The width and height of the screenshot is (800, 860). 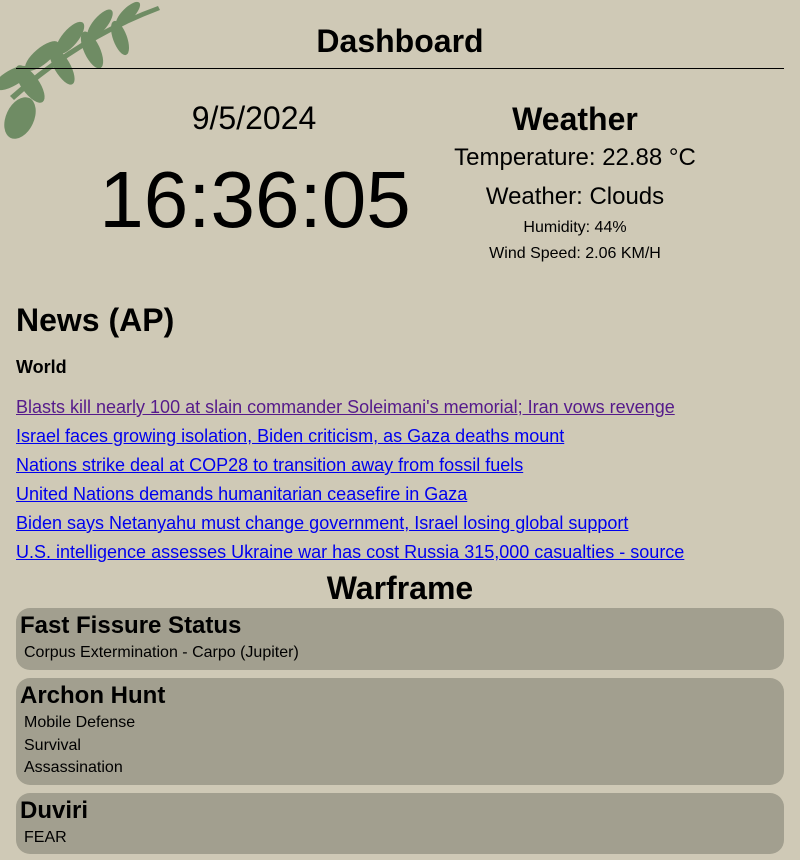 What do you see at coordinates (400, 838) in the screenshot?
I see `duviri-list: FEAR` at bounding box center [400, 838].